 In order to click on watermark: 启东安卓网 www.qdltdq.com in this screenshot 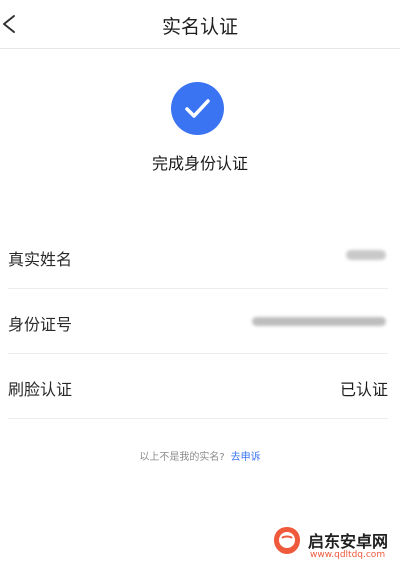, I will do `click(334, 543)`.